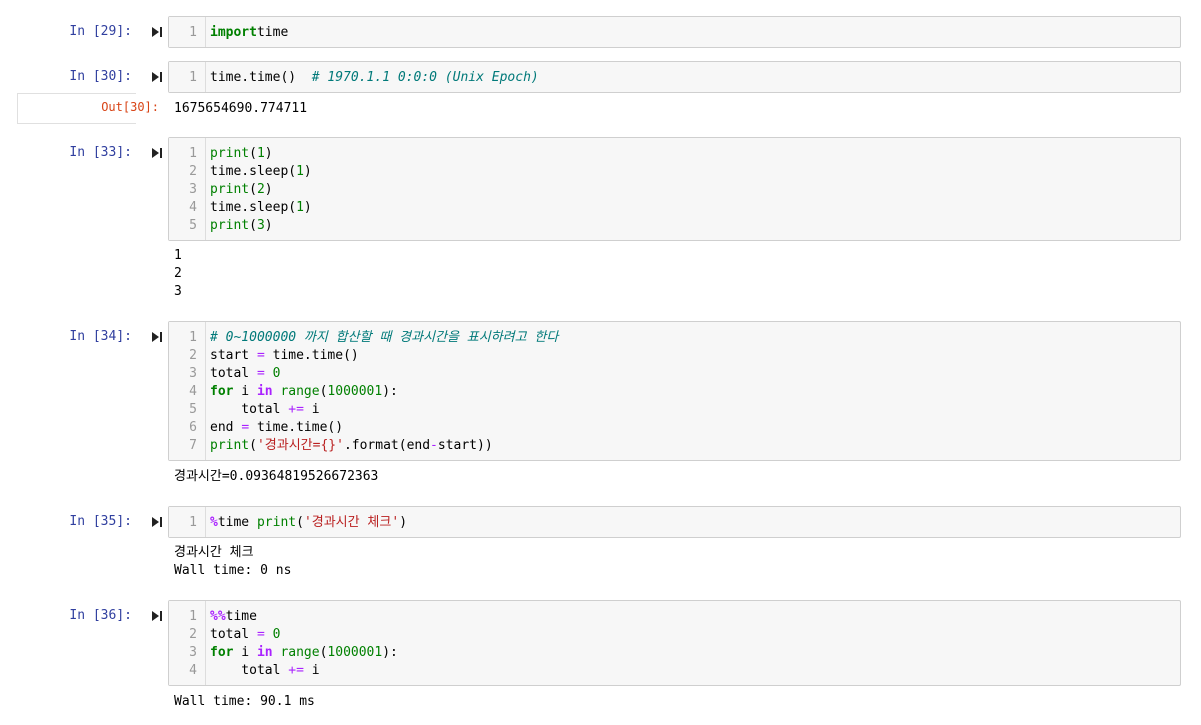 This screenshot has height=725, width=1201. Describe the element at coordinates (674, 32) in the screenshot. I see `code-cell: 1 importtime` at that location.